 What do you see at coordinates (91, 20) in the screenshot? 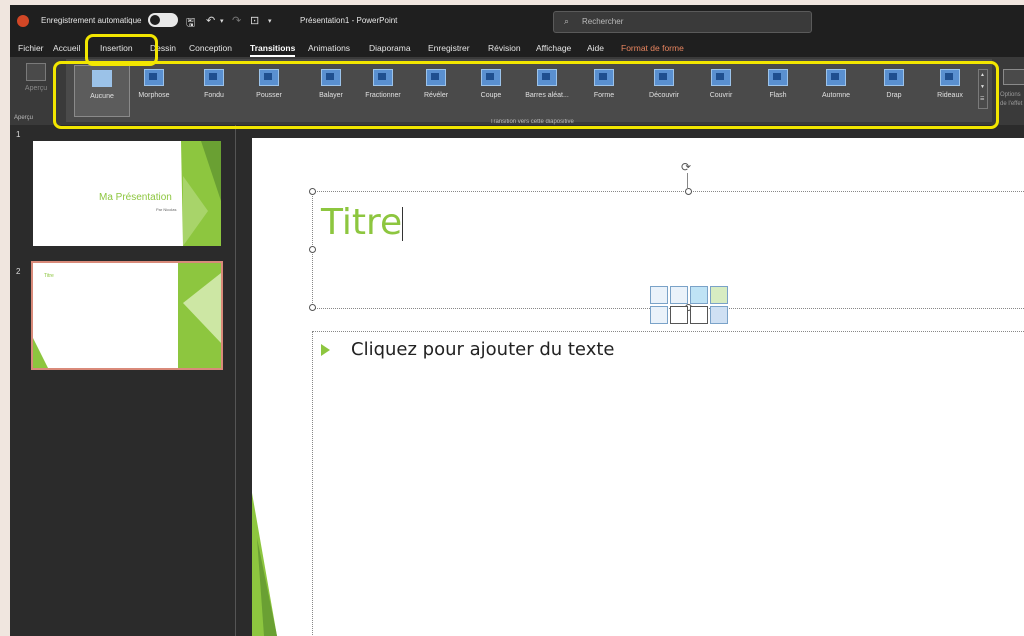
I see `autosave-label: Enregistrement automatique` at bounding box center [91, 20].